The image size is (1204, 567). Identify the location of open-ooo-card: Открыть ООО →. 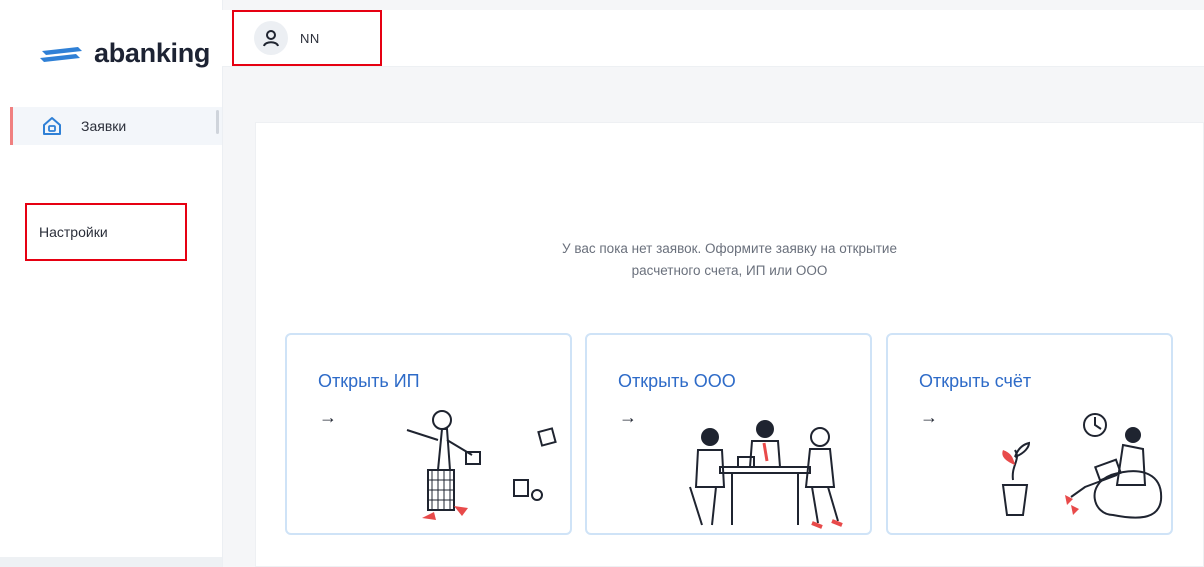
(728, 434).